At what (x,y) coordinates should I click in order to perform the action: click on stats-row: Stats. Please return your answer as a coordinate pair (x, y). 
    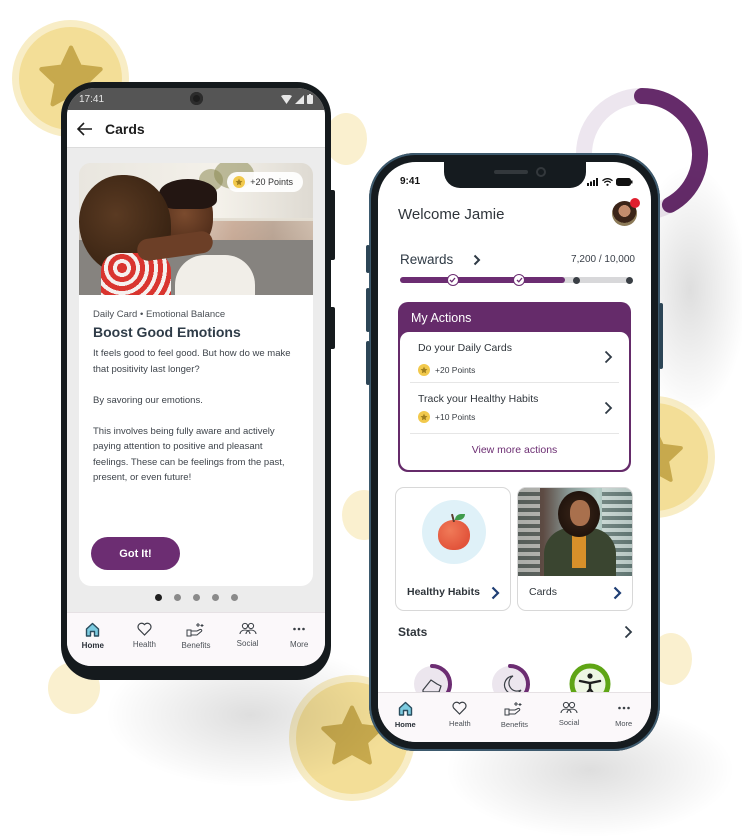
    Looking at the image, I should click on (515, 632).